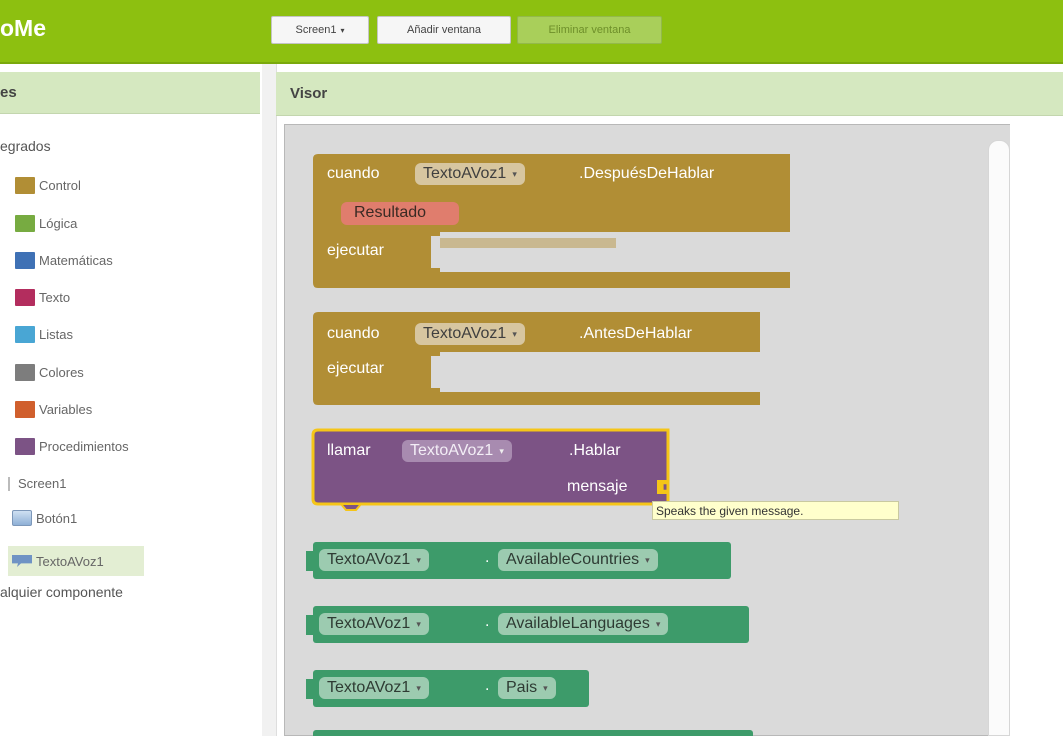 This screenshot has height=736, width=1063. Describe the element at coordinates (58, 223) in the screenshot. I see `drawer-label: Lógica` at that location.